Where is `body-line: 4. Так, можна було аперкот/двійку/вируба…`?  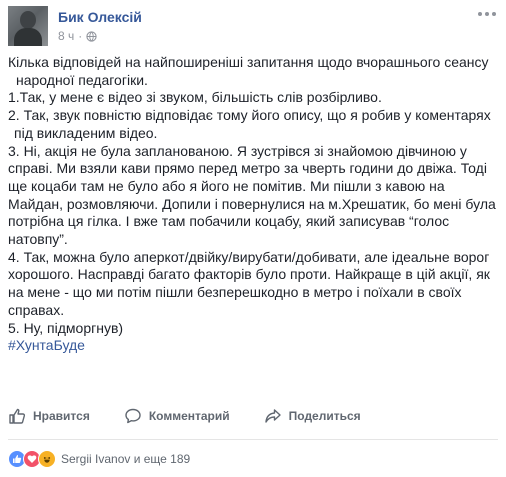
body-line: 4. Так, можна було аперкот/двійку/вируба… is located at coordinates (249, 256).